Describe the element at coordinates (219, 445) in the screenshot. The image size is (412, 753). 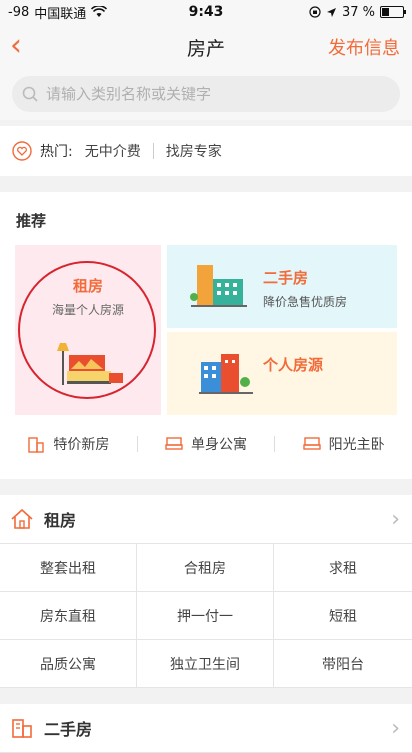
I see `link-label: 单身公寓` at that location.